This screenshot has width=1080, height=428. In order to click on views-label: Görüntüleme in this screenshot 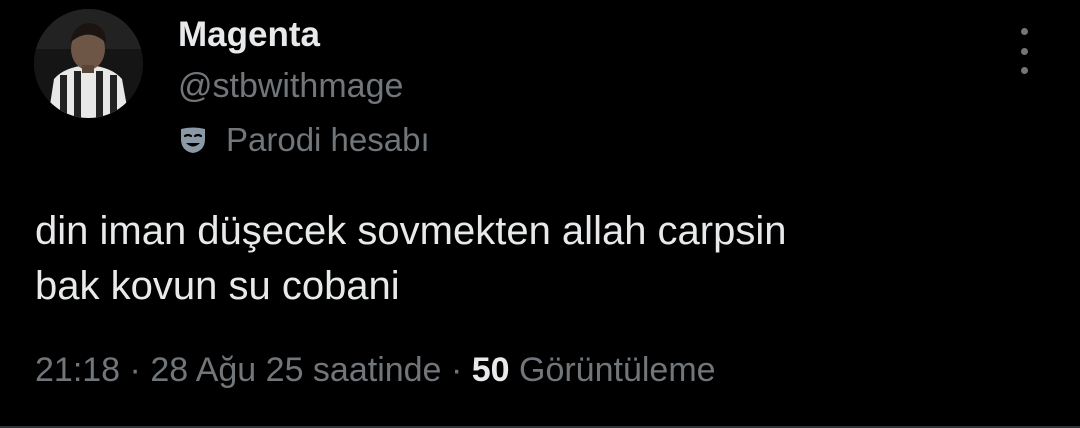, I will do `click(617, 370)`.